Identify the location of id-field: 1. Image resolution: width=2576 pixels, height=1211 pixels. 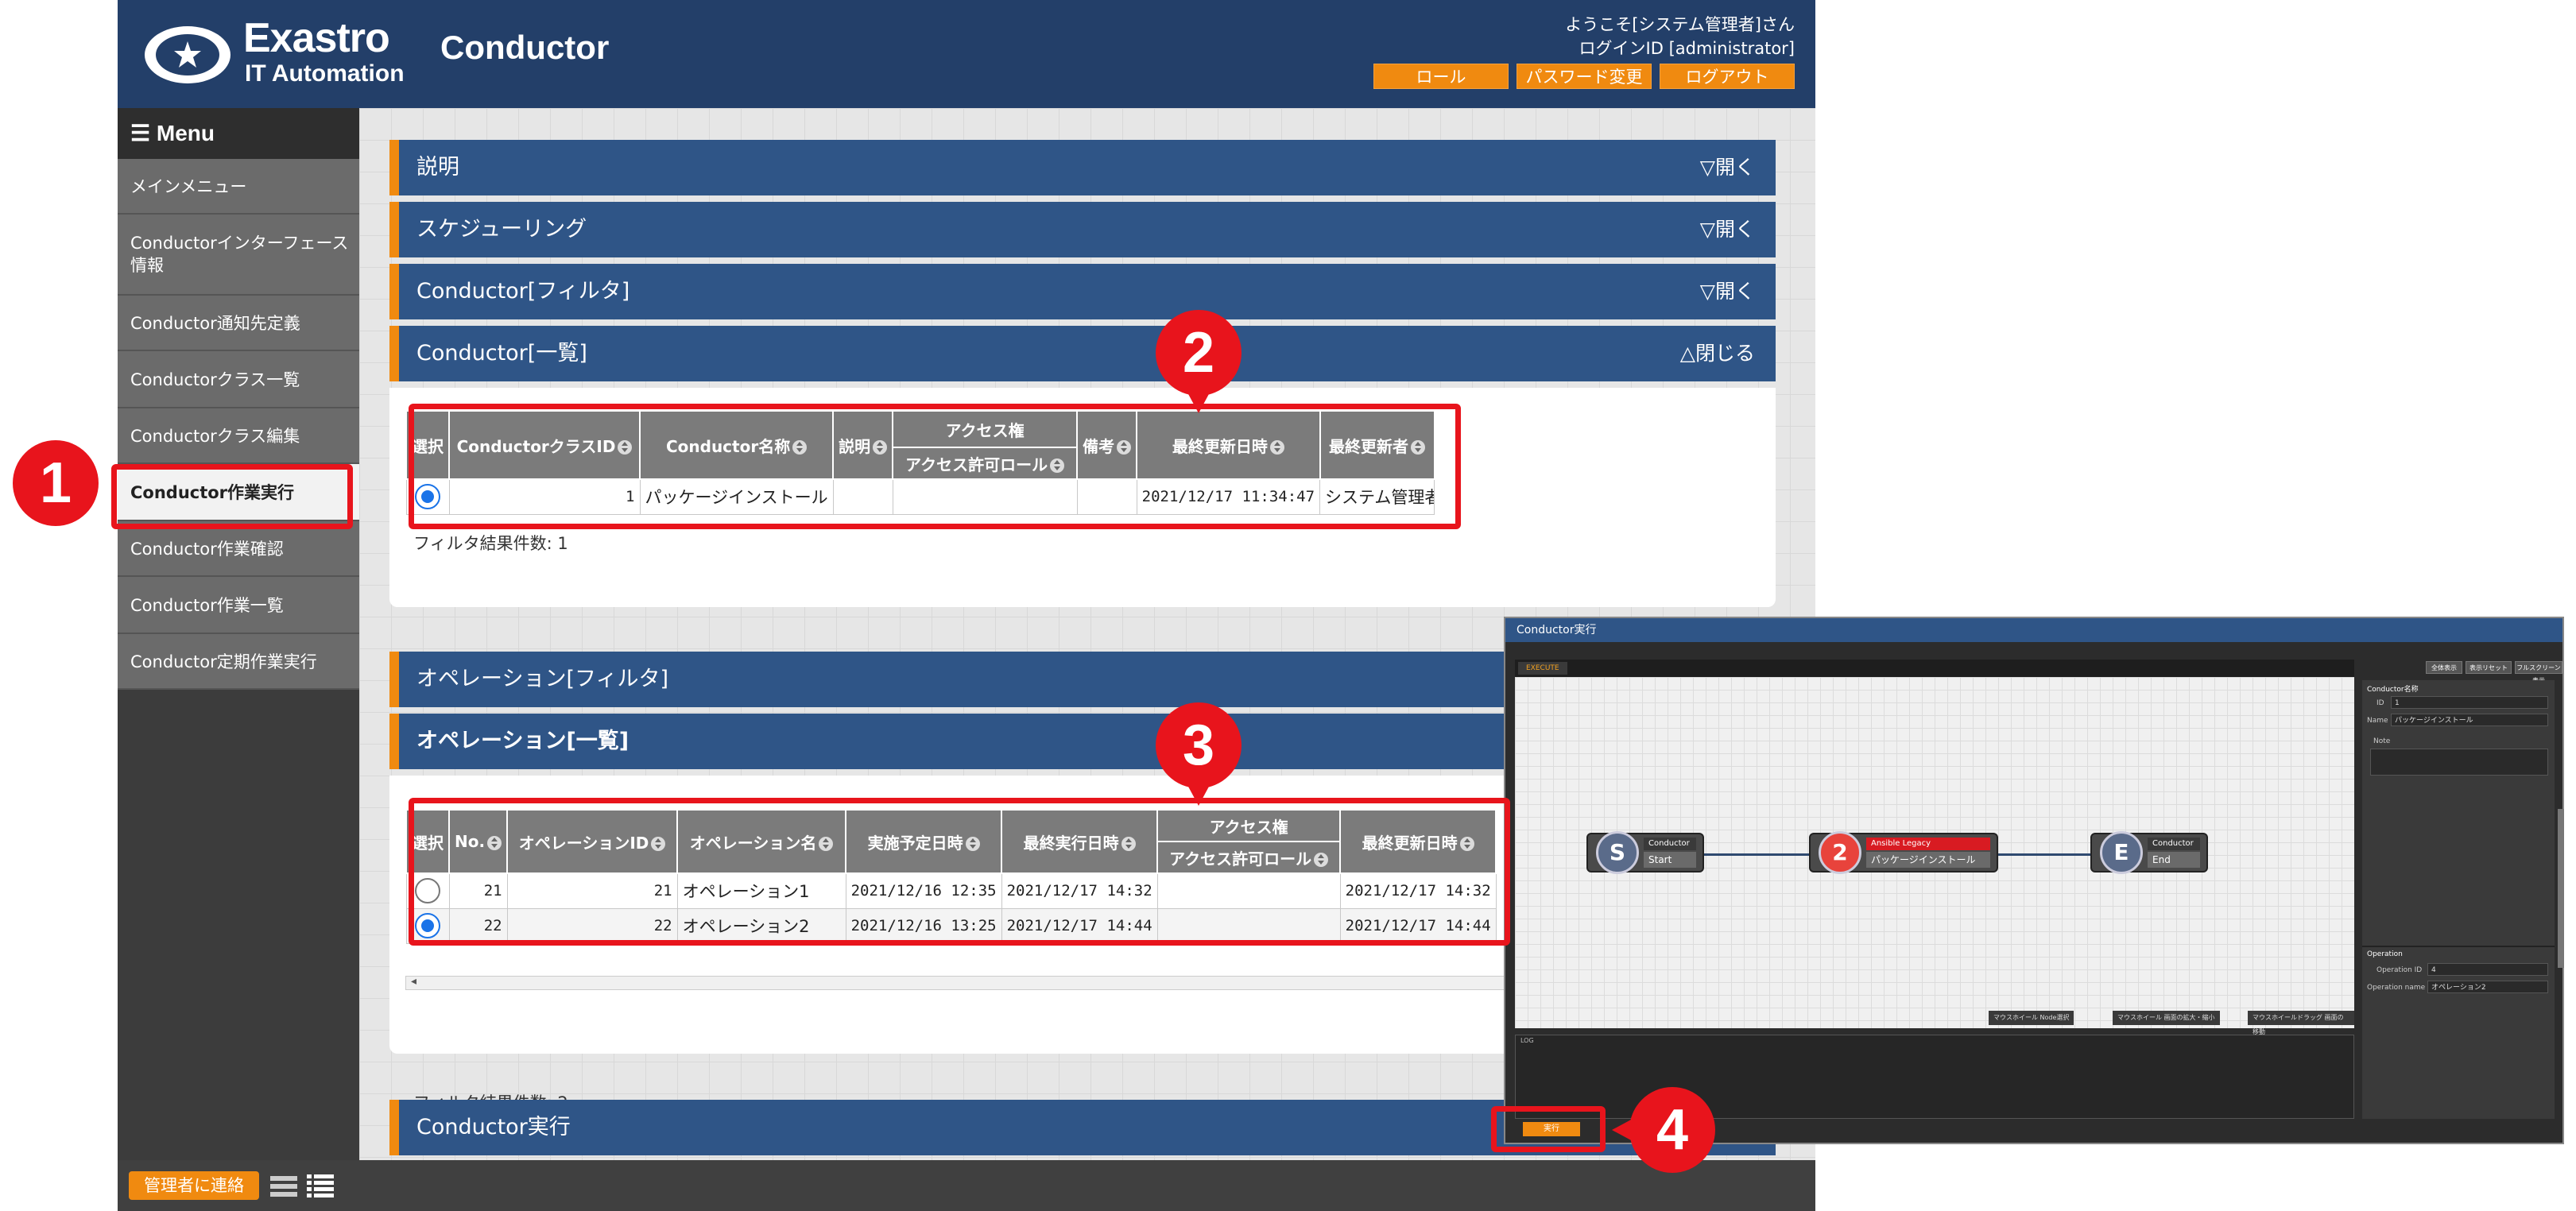
(2469, 702).